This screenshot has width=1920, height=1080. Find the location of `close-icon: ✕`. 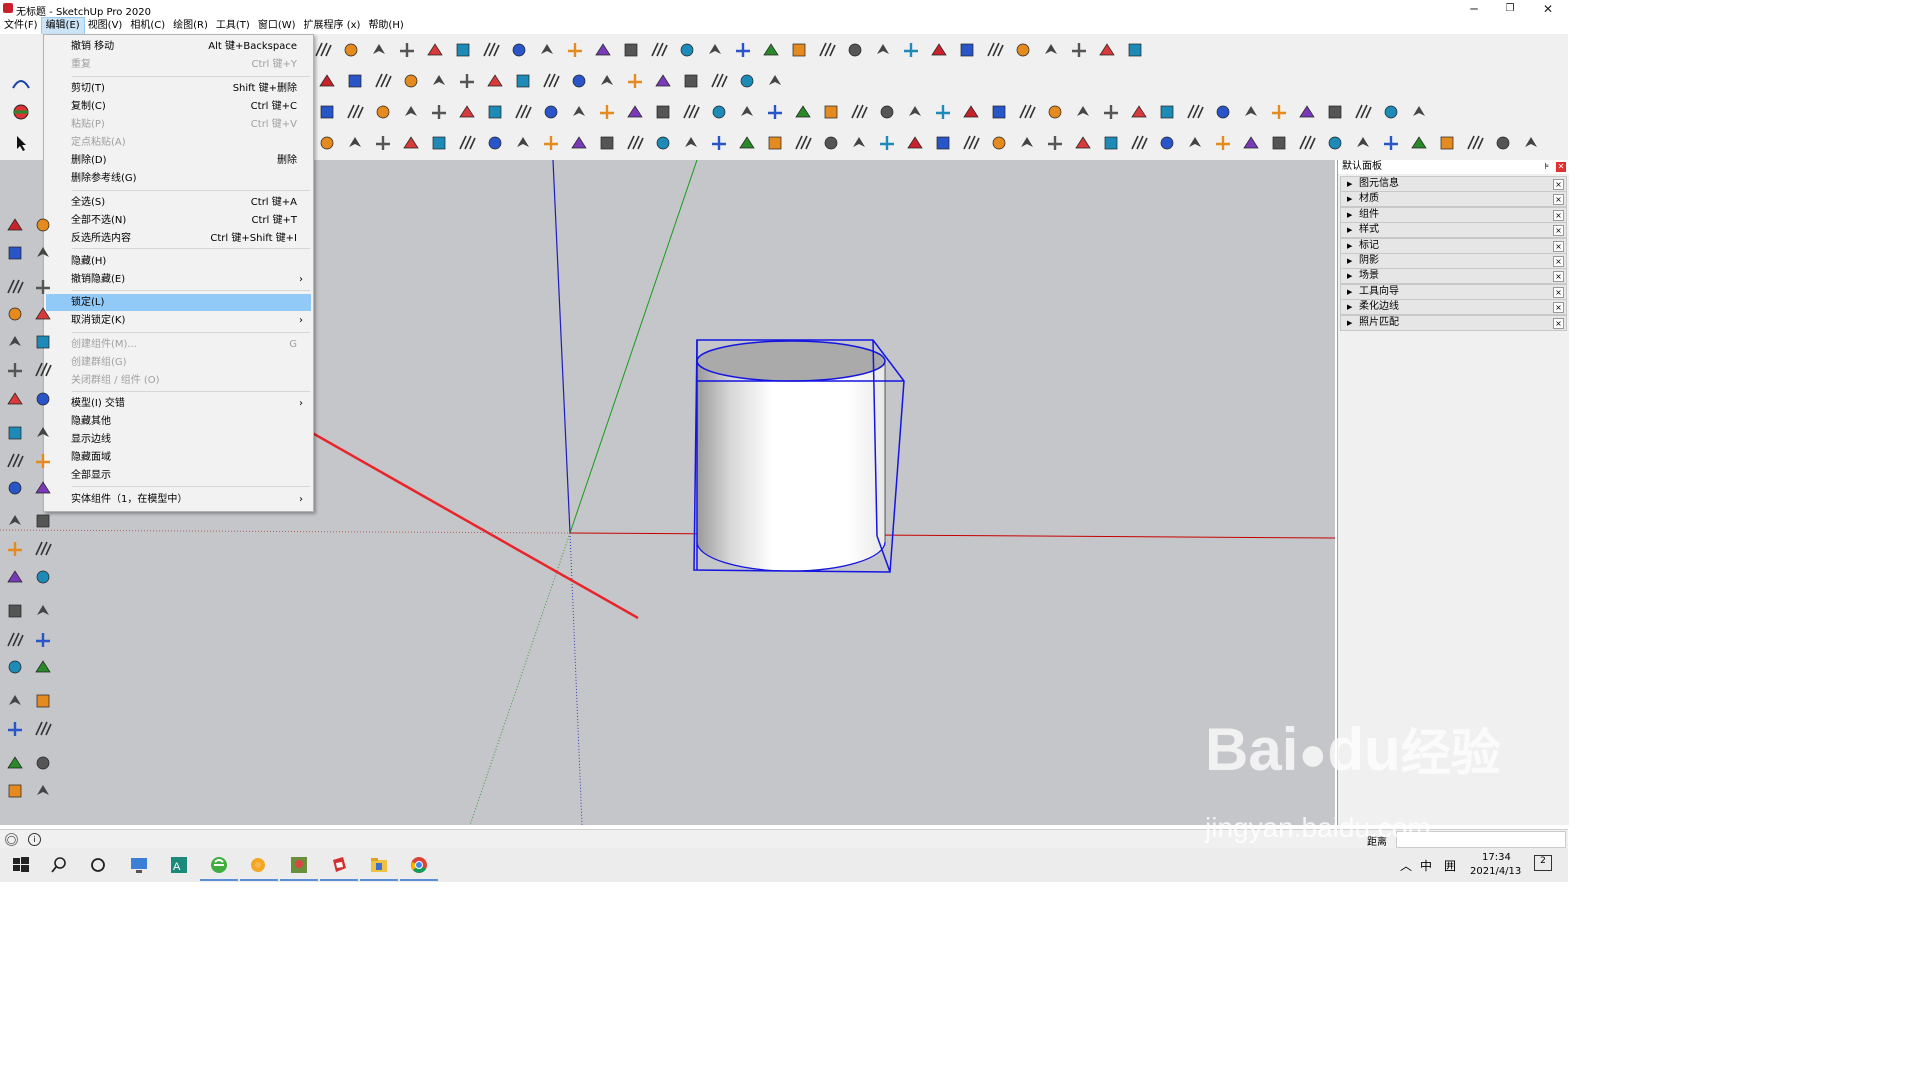

close-icon: ✕ is located at coordinates (1548, 9).